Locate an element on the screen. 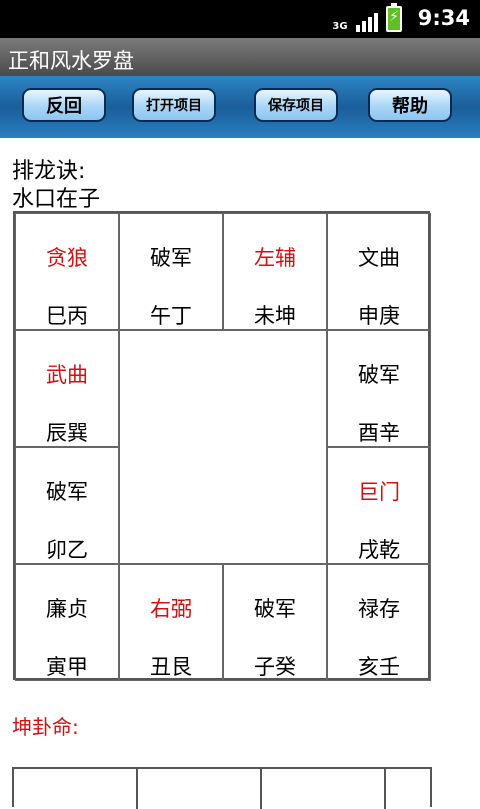 The image size is (480, 809). status-bar: 3G ⚡ 9:34 is located at coordinates (240, 19).